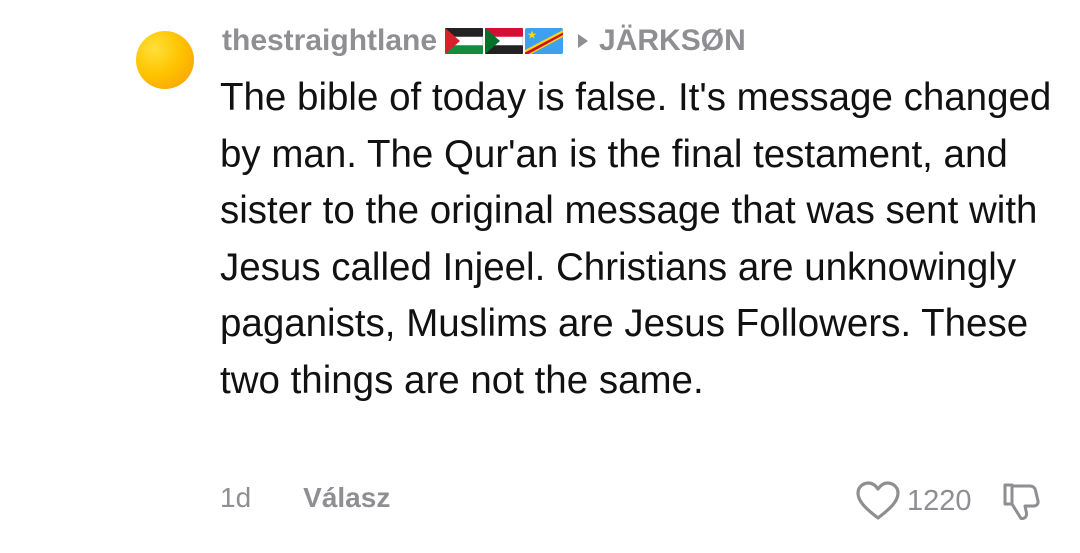 The height and width of the screenshot is (553, 1080). Describe the element at coordinates (672, 41) in the screenshot. I see `reply-to-username: JÄRKSØN` at that location.